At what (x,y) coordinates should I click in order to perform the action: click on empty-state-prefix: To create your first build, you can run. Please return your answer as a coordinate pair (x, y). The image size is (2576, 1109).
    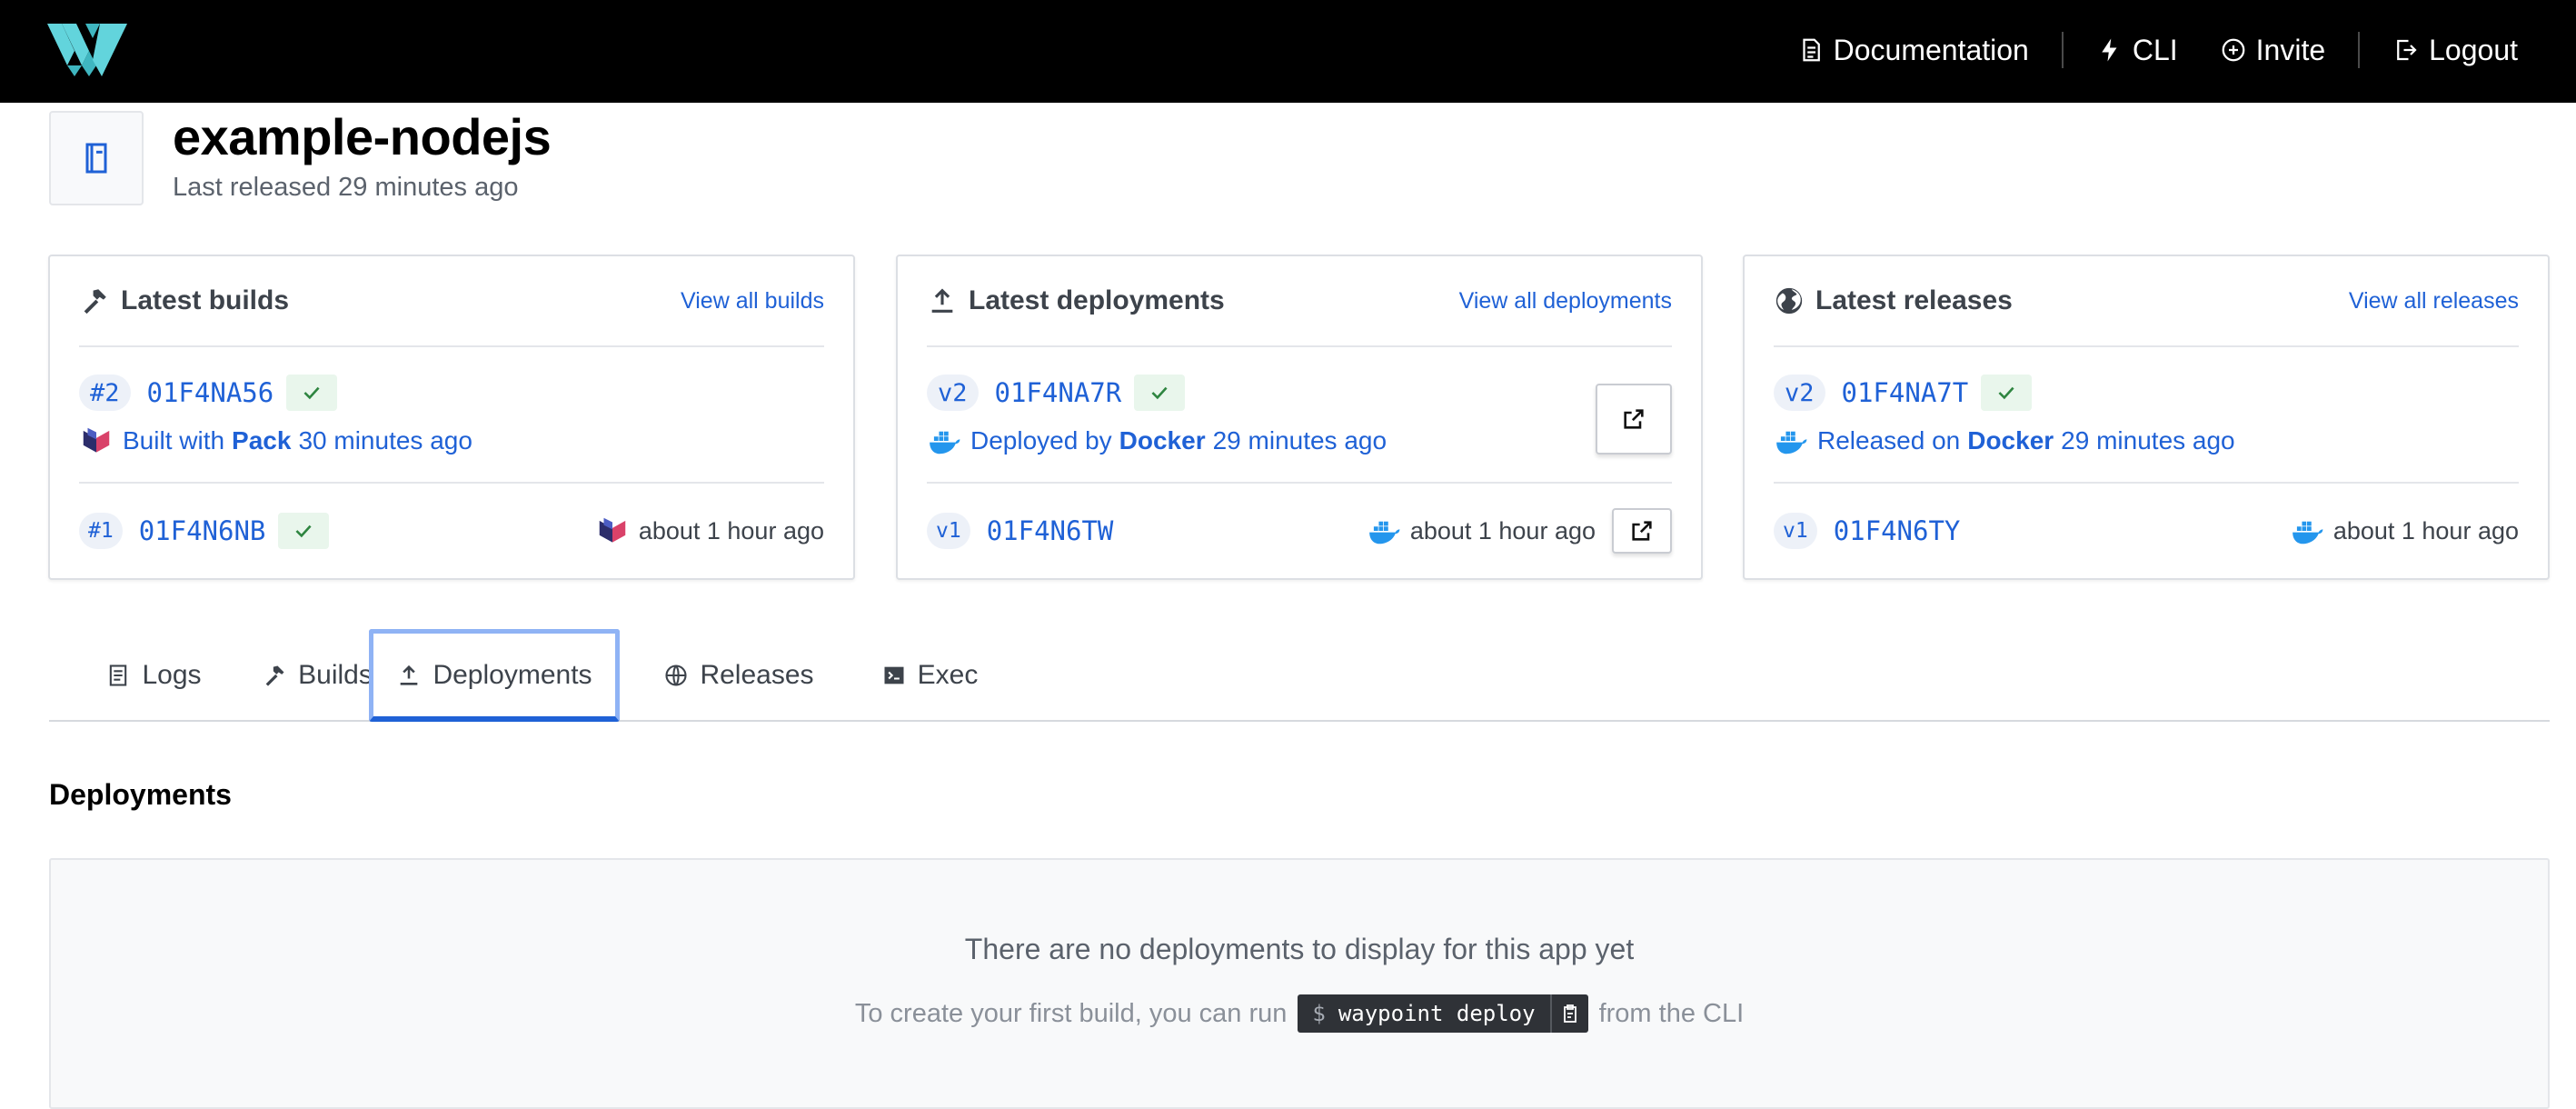
    Looking at the image, I should click on (1071, 1013).